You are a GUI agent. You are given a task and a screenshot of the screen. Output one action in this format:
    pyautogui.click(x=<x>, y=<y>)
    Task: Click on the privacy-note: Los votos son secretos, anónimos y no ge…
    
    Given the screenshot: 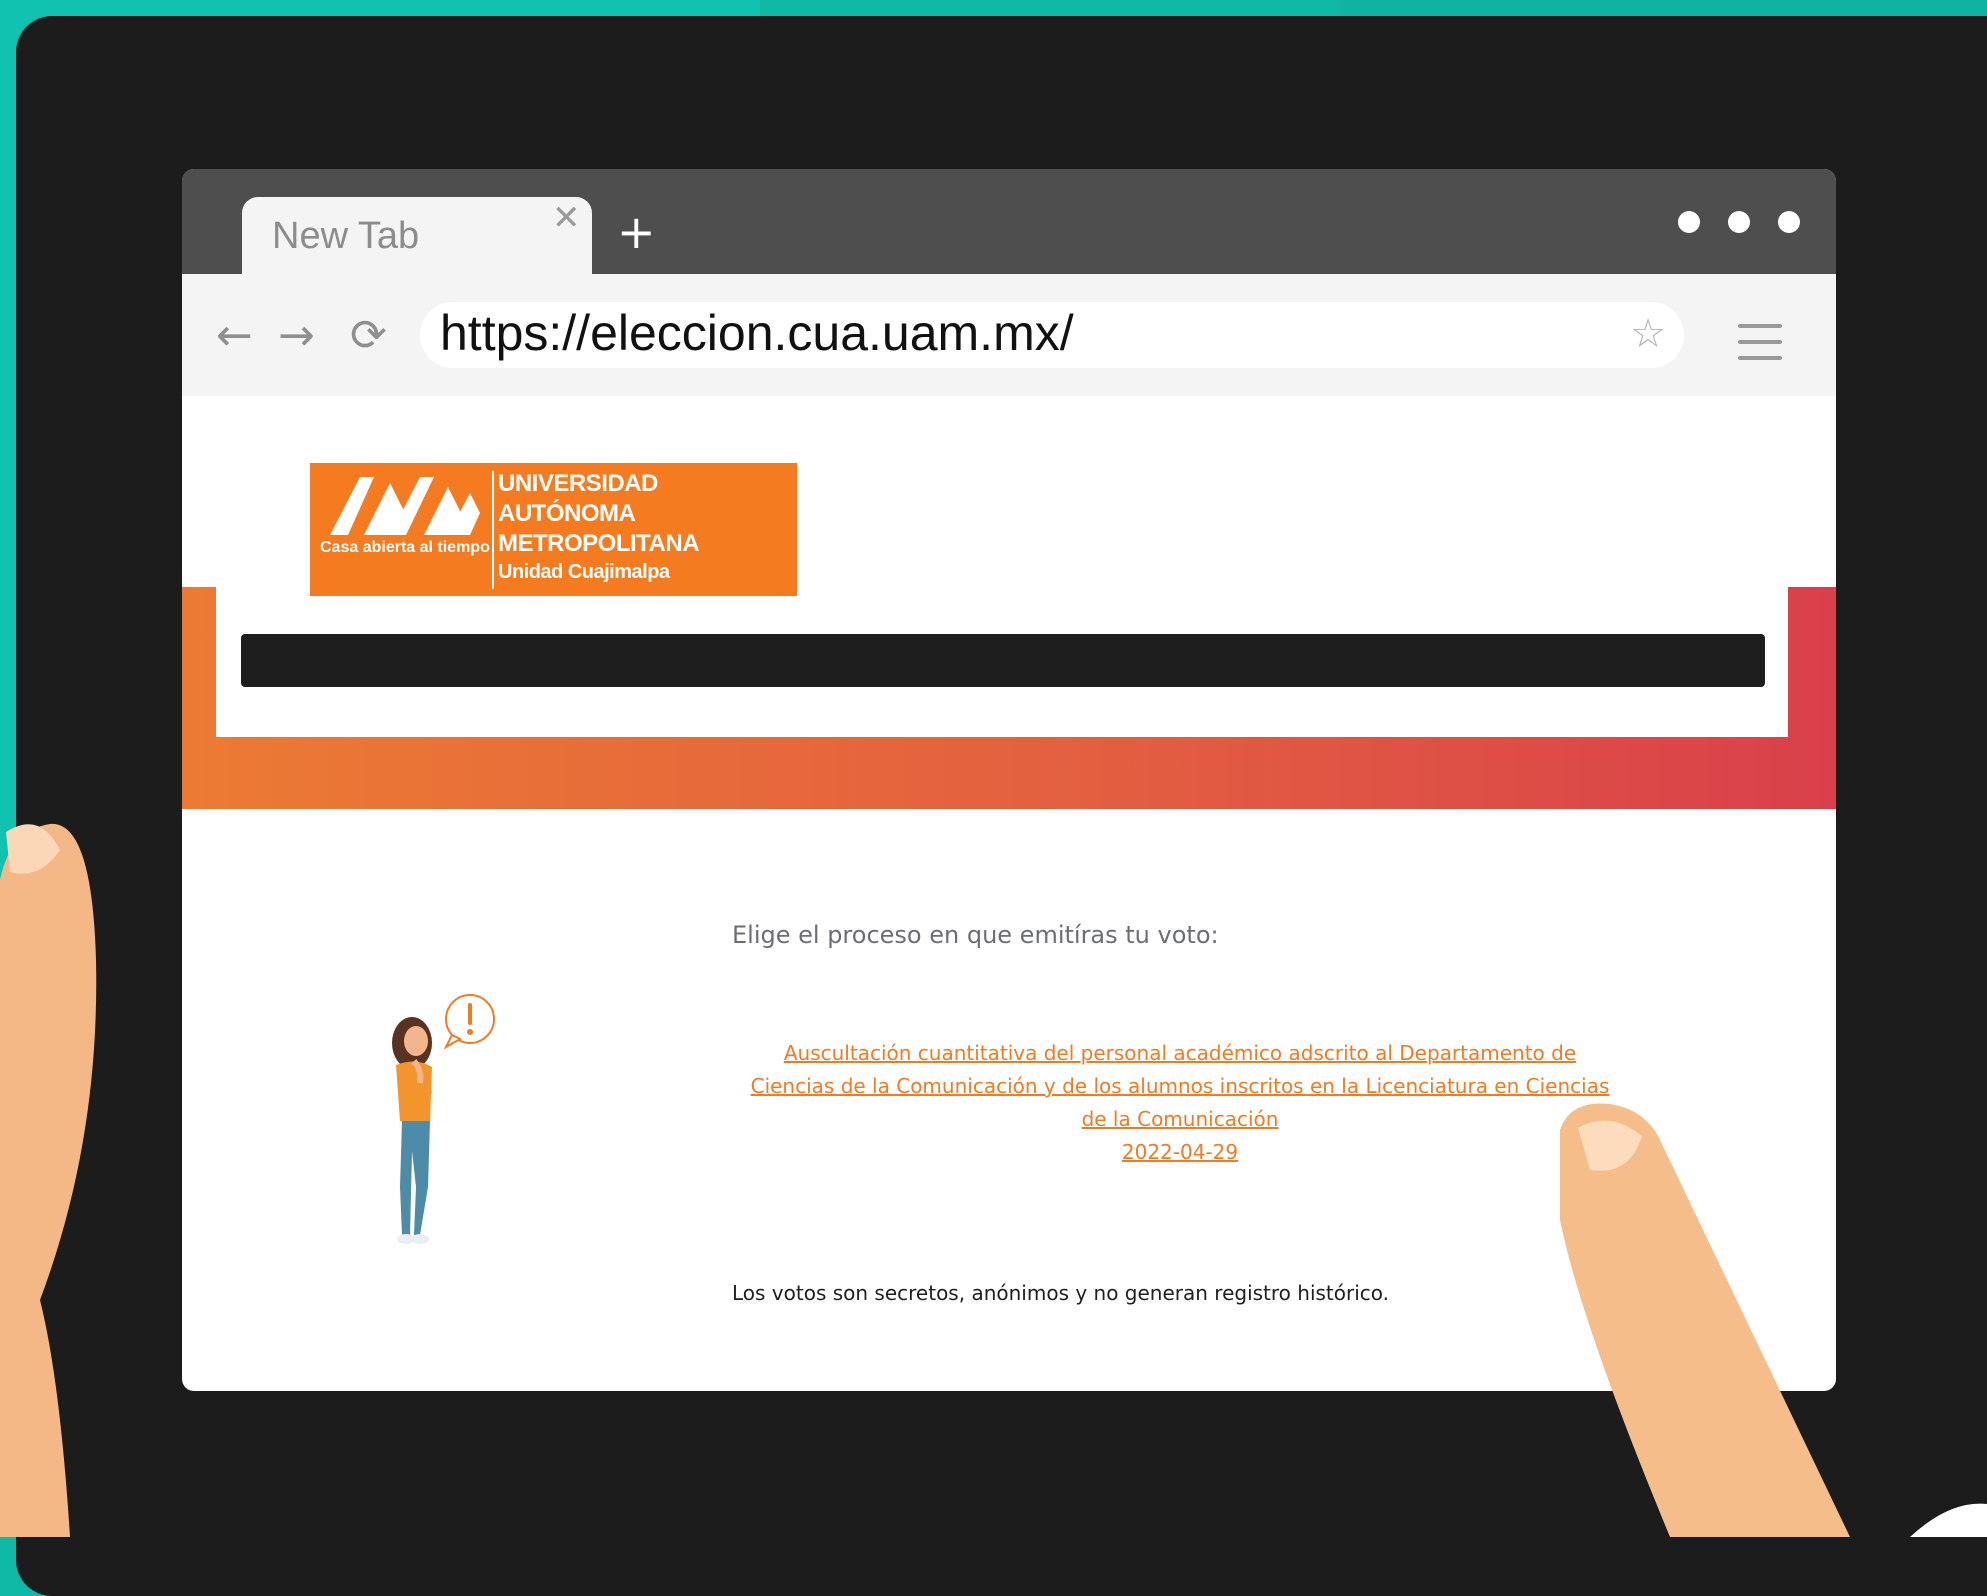 What is the action you would take?
    pyautogui.click(x=1061, y=1293)
    